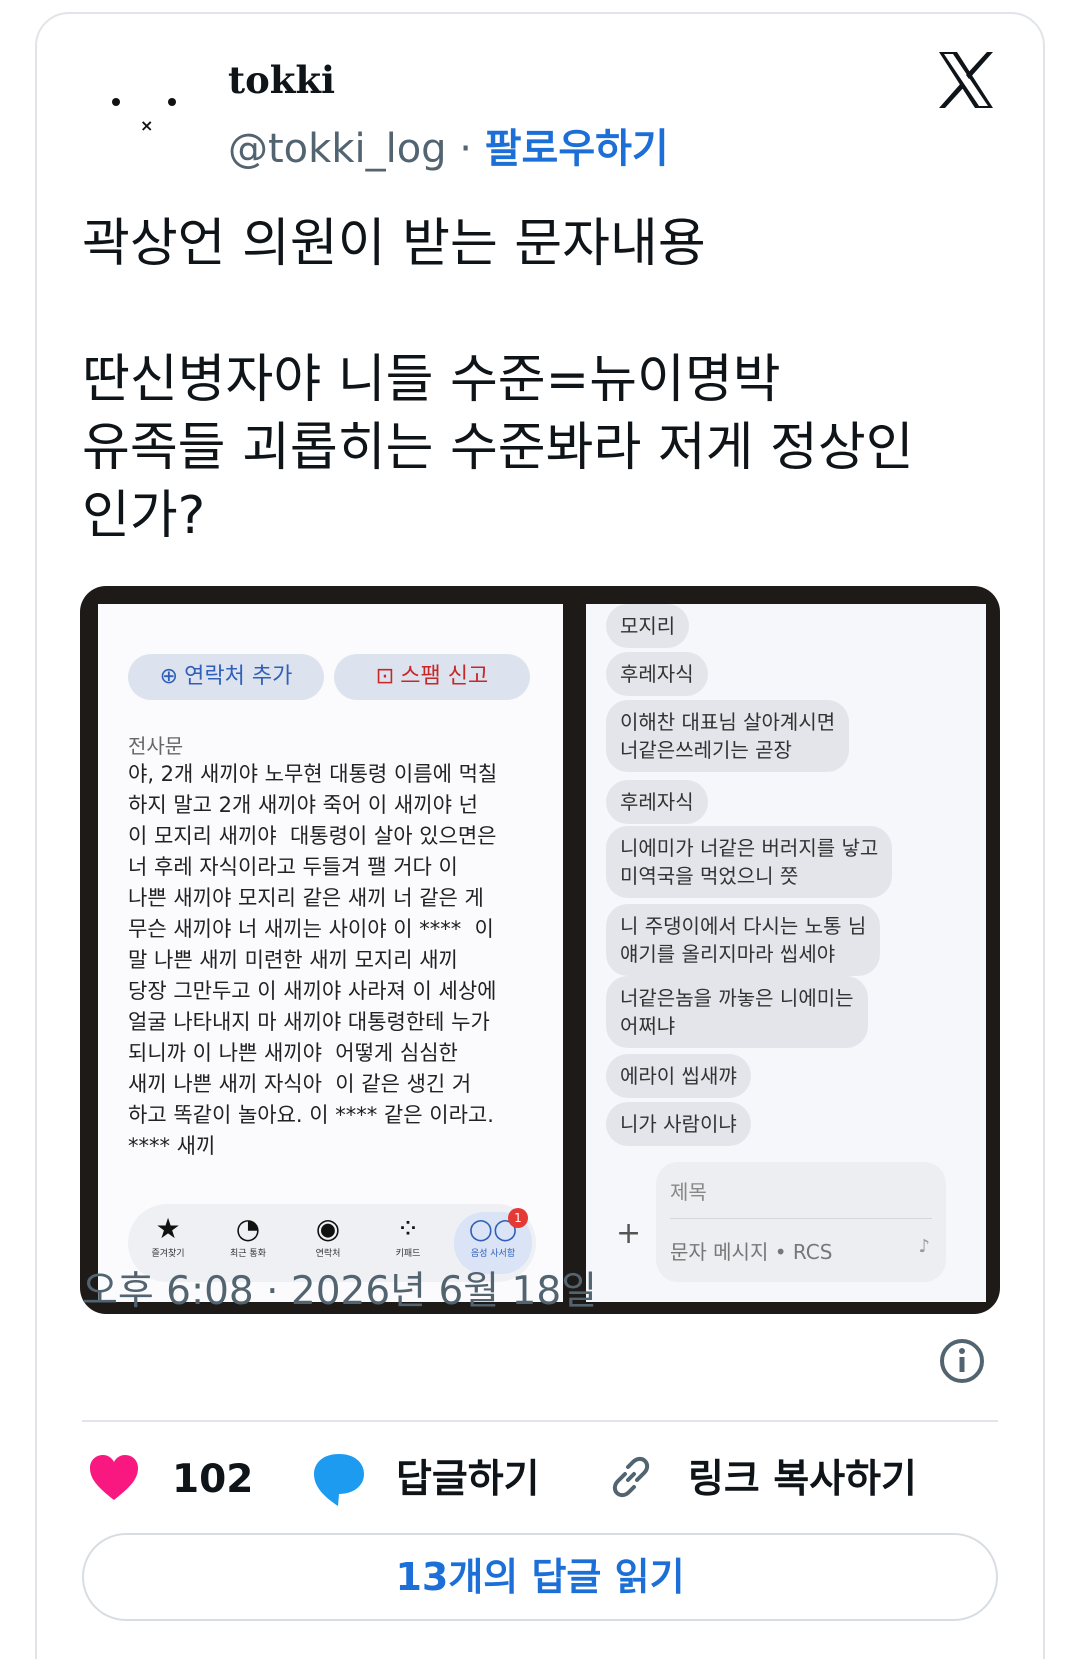  What do you see at coordinates (801, 1222) in the screenshot?
I see `message-composer: 제목 문자 메시지 • RCS ♪` at bounding box center [801, 1222].